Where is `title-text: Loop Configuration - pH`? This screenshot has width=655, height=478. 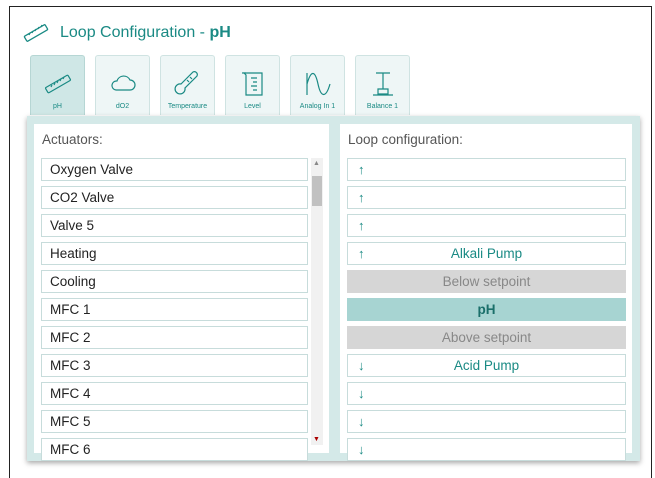 title-text: Loop Configuration - pH is located at coordinates (145, 32).